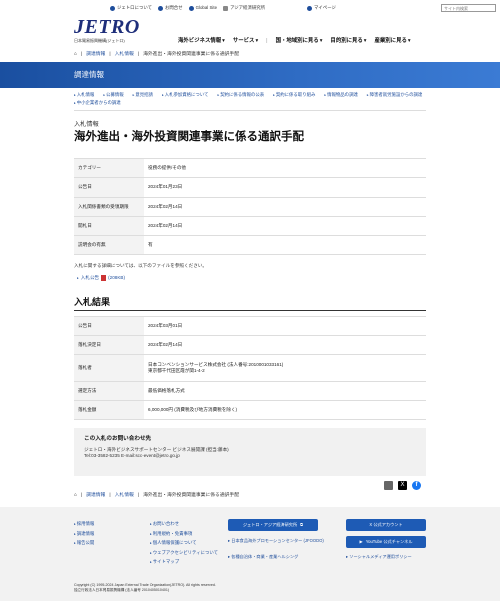 The image size is (500, 601). What do you see at coordinates (90, 278) in the screenshot?
I see `pdf-link-label: 入札公告` at bounding box center [90, 278].